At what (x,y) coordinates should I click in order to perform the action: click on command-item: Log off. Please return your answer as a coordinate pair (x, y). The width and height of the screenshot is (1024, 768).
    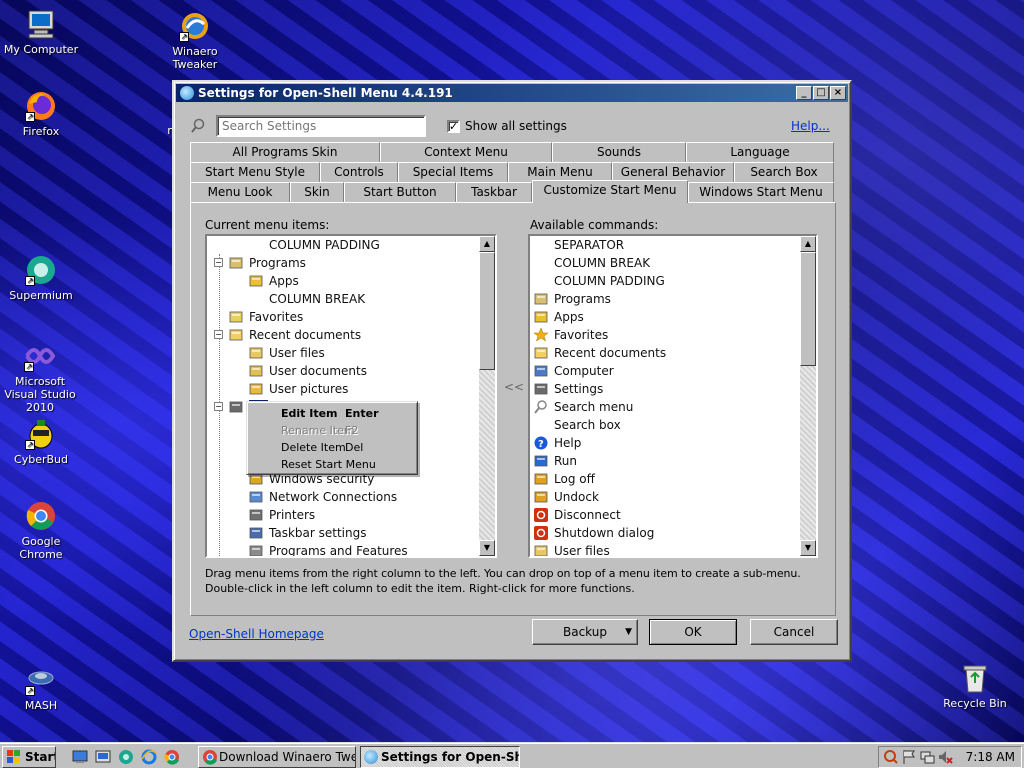
    Looking at the image, I should click on (563, 479).